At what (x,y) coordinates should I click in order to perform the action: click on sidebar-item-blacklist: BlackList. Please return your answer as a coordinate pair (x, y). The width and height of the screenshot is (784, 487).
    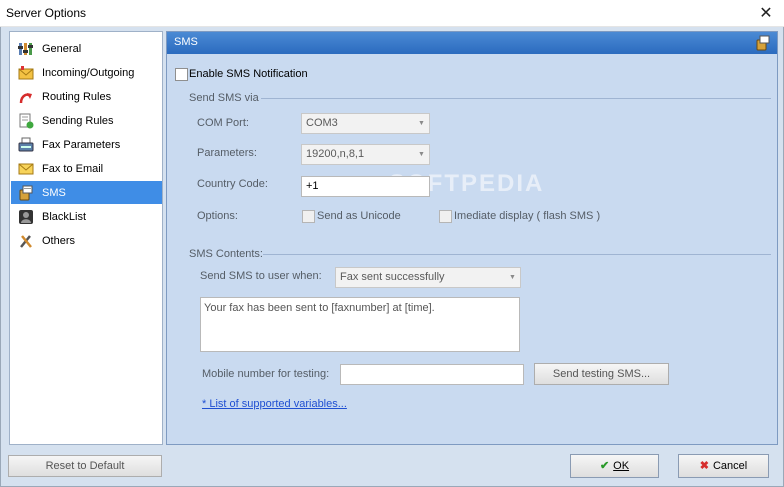
    Looking at the image, I should click on (86, 216).